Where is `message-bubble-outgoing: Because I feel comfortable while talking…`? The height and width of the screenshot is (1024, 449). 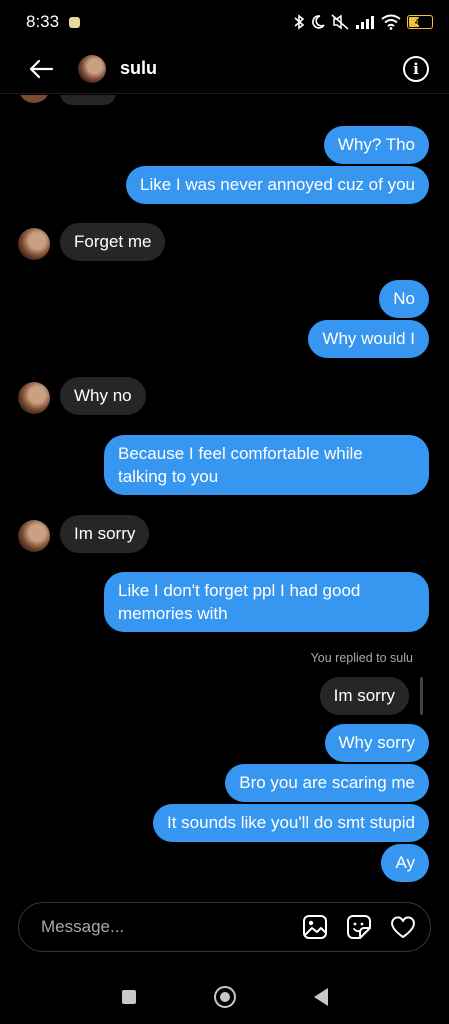
message-bubble-outgoing: Because I feel comfortable while talking… is located at coordinates (266, 465).